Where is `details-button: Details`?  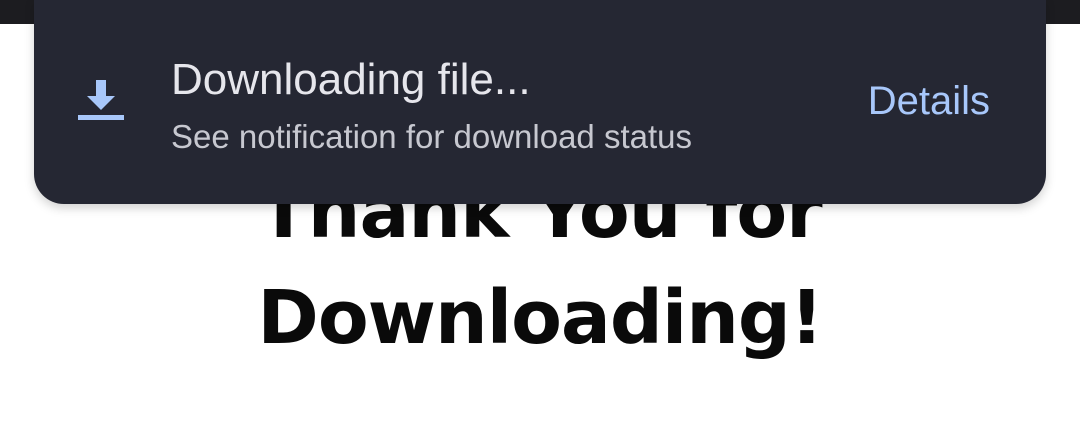
details-button: Details is located at coordinates (929, 101).